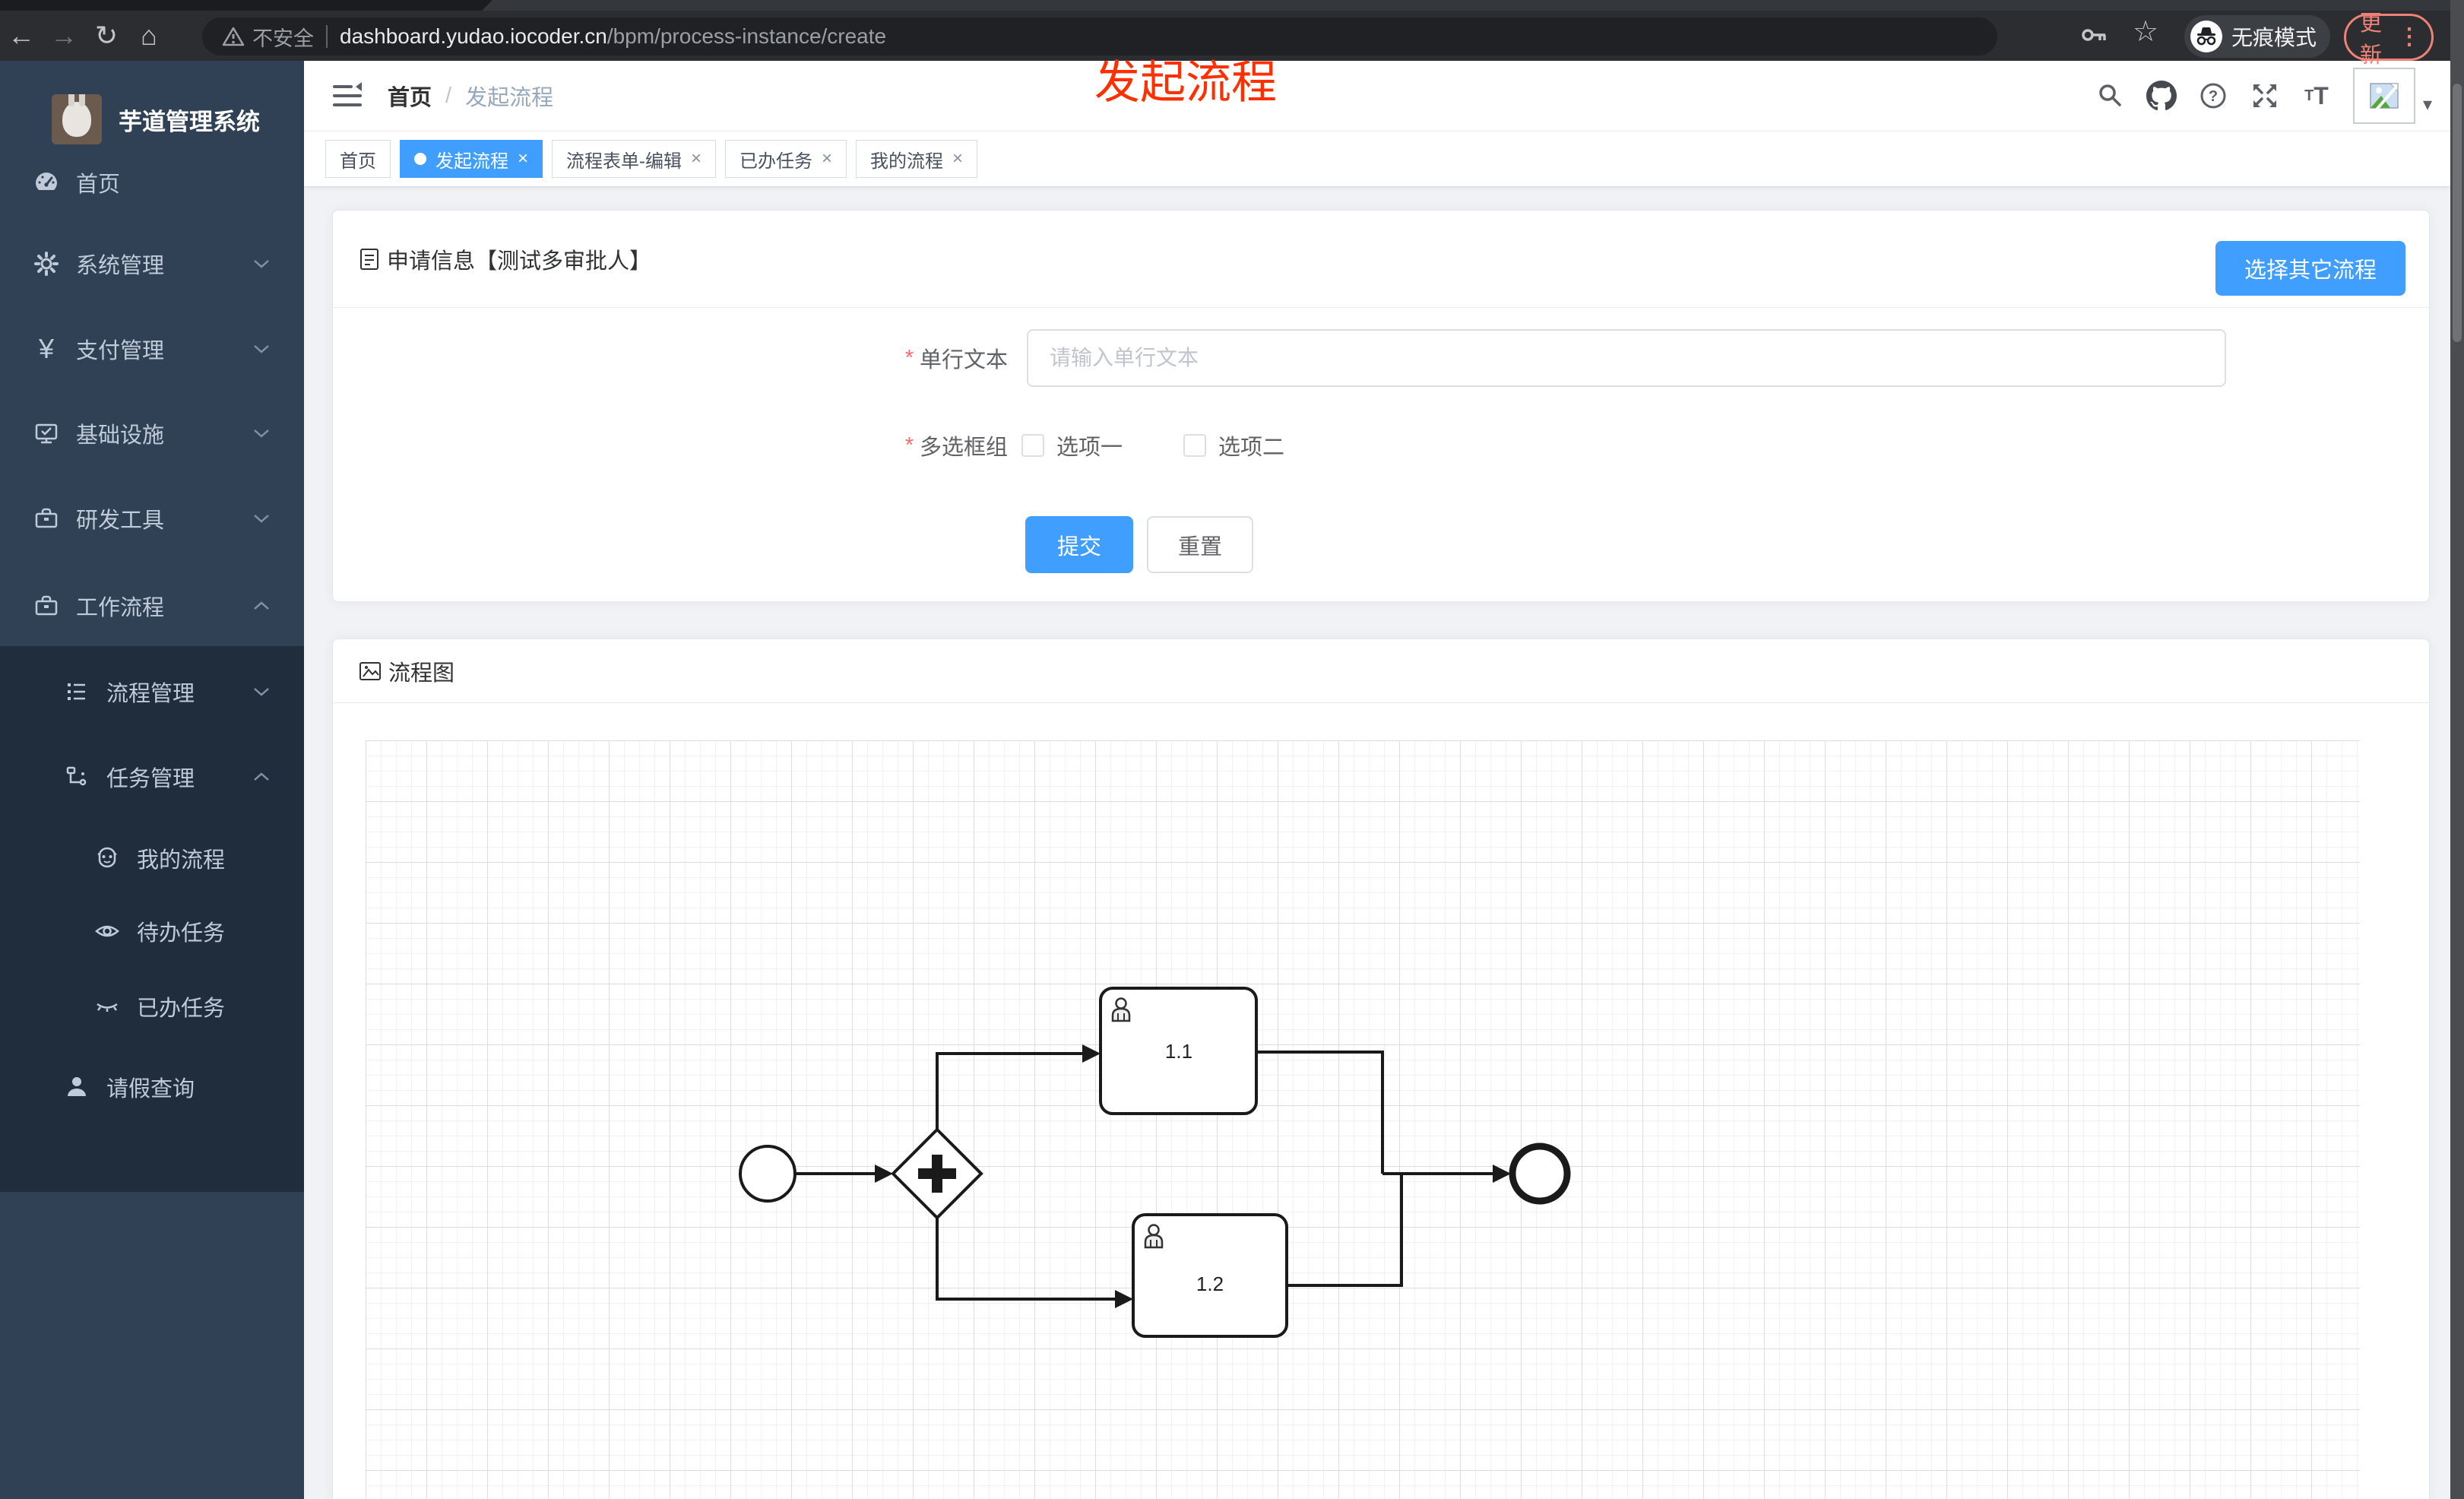 The image size is (2464, 1499). I want to click on svg-text: 1.2, so click(1210, 1284).